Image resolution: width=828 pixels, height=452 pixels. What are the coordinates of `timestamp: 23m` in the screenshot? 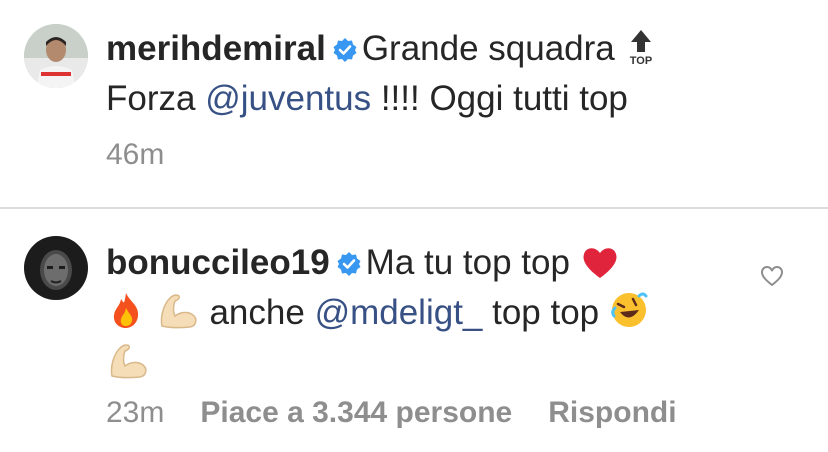 It's located at (135, 412).